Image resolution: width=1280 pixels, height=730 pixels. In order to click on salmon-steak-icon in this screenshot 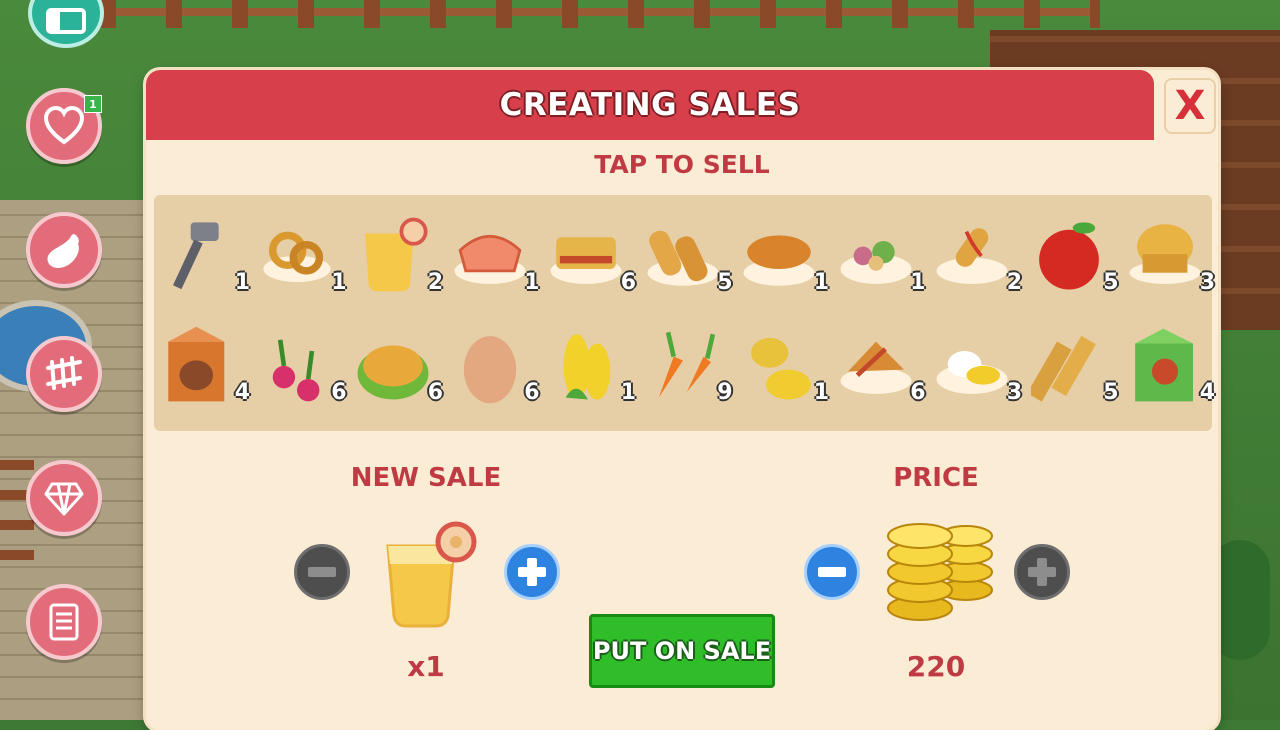, I will do `click(489, 259)`.